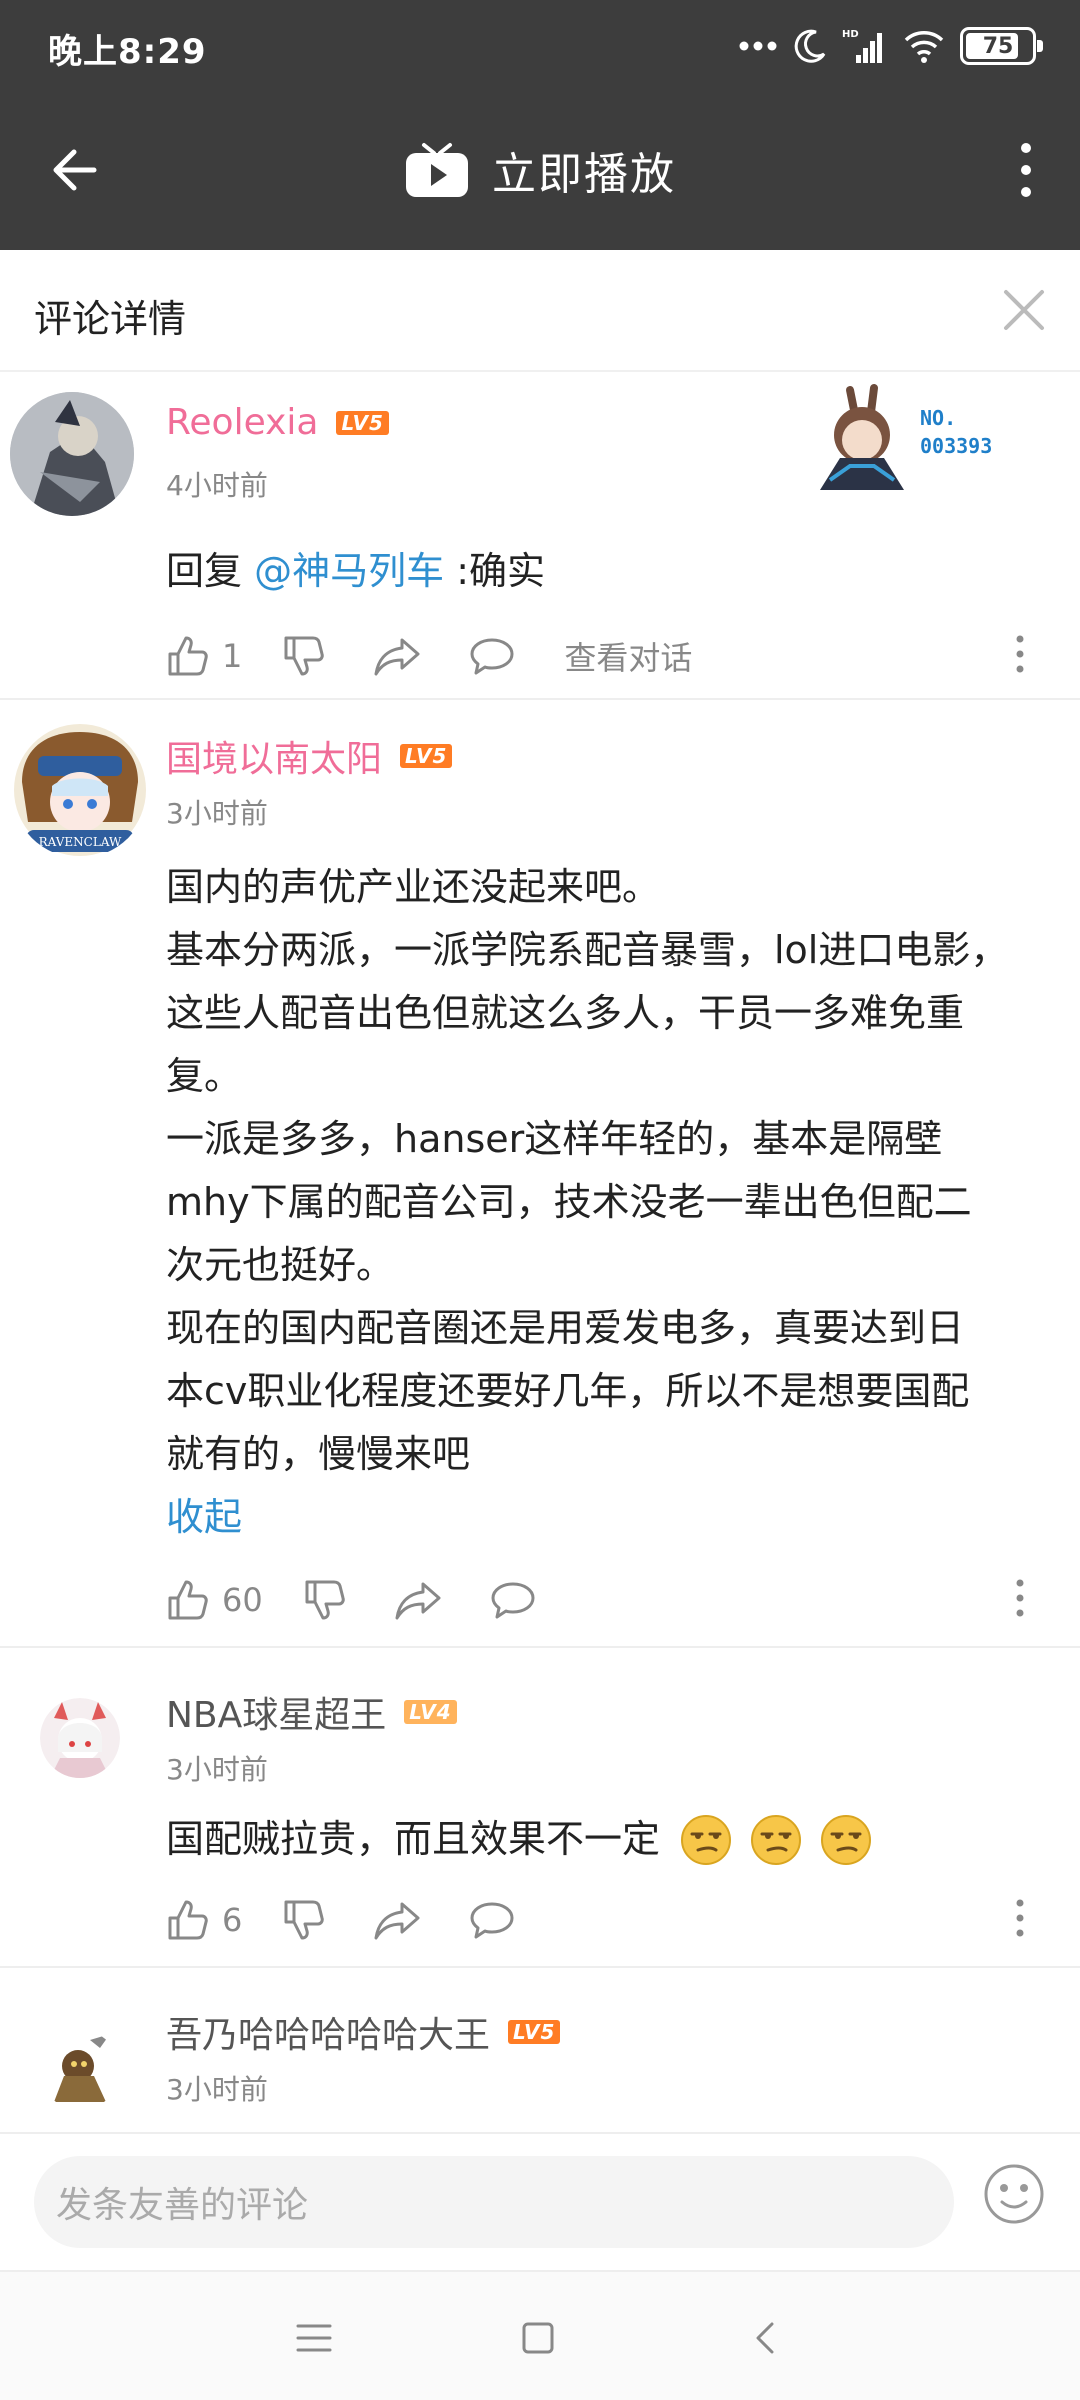 Image resolution: width=1080 pixels, height=2400 pixels. I want to click on menu-icon, so click(314, 2338).